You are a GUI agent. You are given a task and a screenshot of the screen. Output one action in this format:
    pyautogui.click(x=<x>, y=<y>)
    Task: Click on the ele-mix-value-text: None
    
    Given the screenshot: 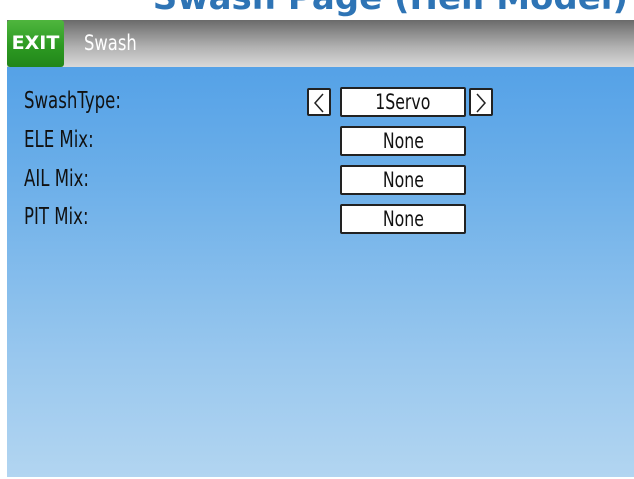 What is the action you would take?
    pyautogui.click(x=403, y=141)
    